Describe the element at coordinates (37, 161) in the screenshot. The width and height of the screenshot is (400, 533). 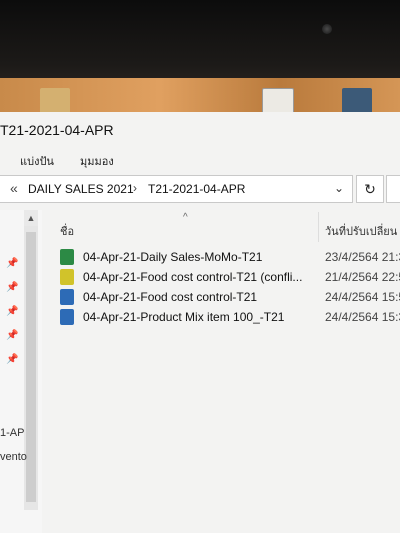
I see `ribbon-tab-share: แบ่งปัน` at that location.